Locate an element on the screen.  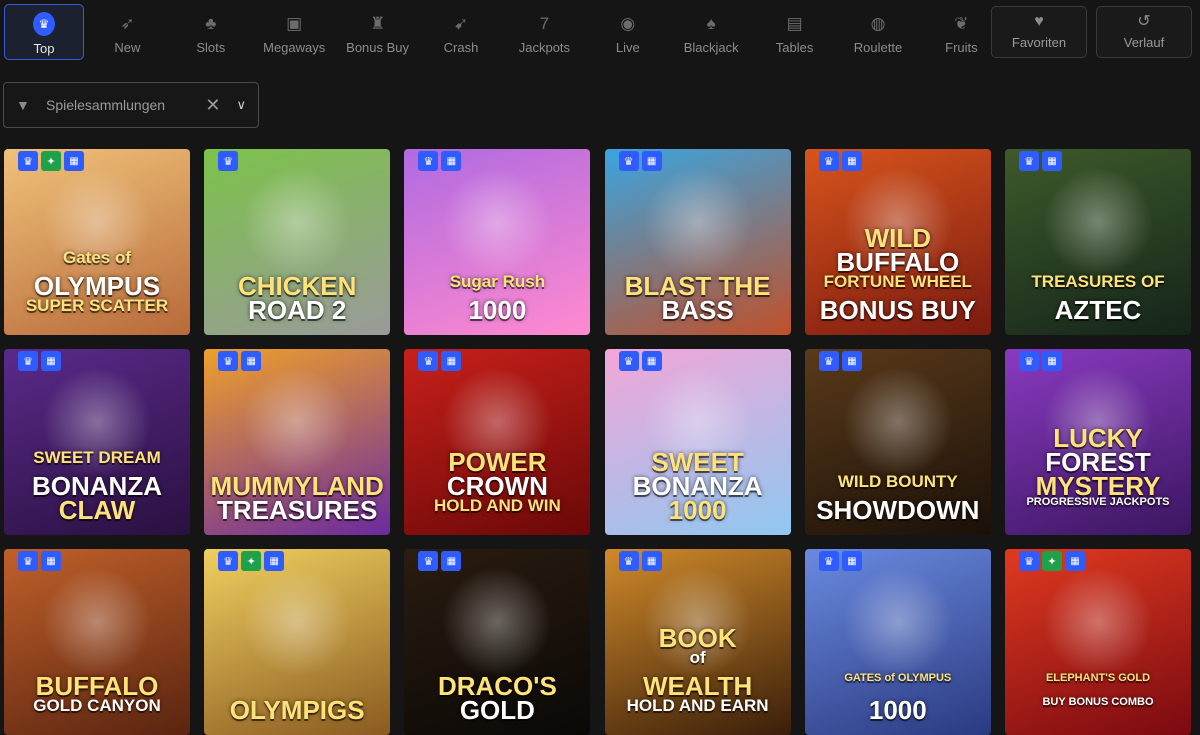
game-tile: ♛ ✦ ▦ Gates of OLYMPUS SUPER SCATTER is located at coordinates (97, 242).